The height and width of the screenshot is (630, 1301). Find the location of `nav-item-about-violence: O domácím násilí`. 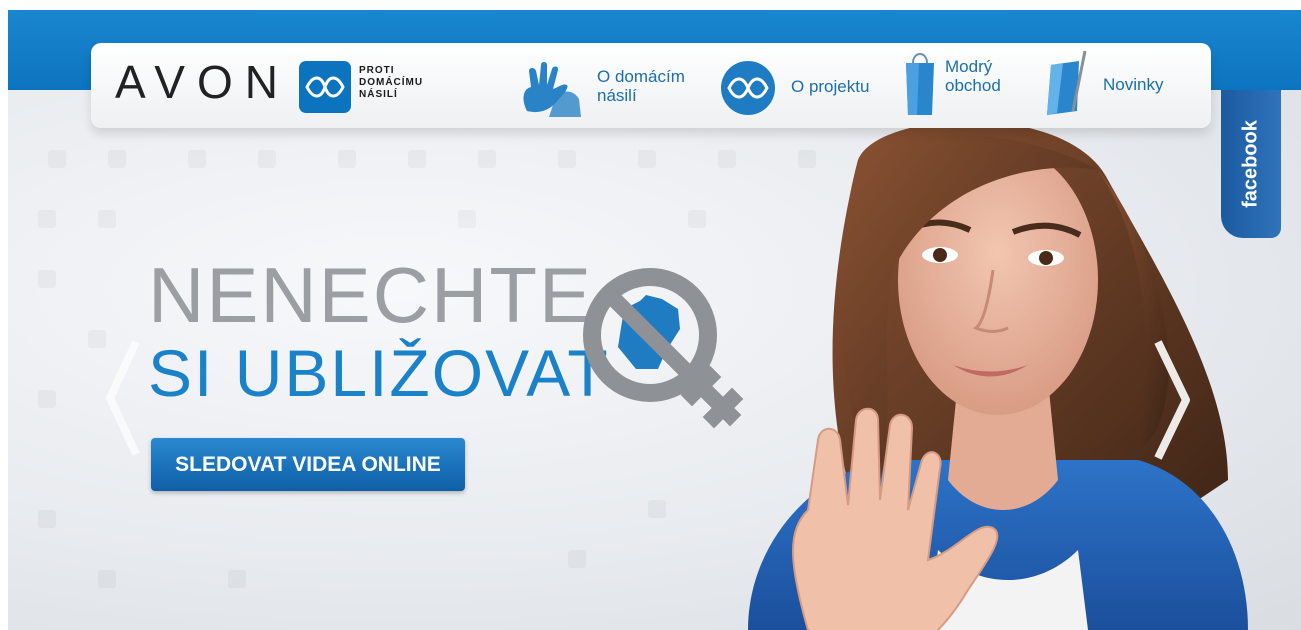

nav-item-about-violence: O domácím násilí is located at coordinates (609, 89).